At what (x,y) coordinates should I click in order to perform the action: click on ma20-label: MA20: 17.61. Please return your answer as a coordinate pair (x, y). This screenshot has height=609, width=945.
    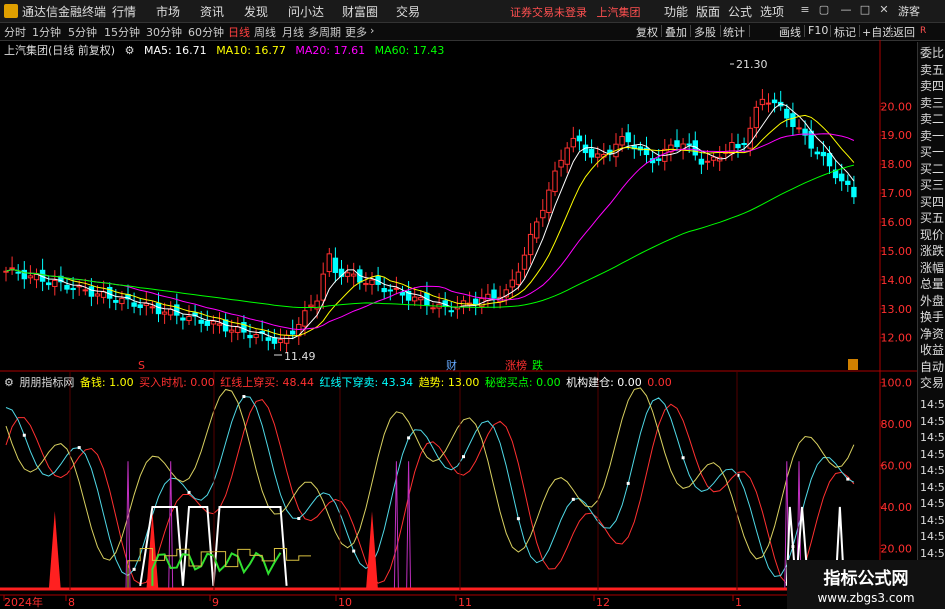
    Looking at the image, I should click on (330, 50).